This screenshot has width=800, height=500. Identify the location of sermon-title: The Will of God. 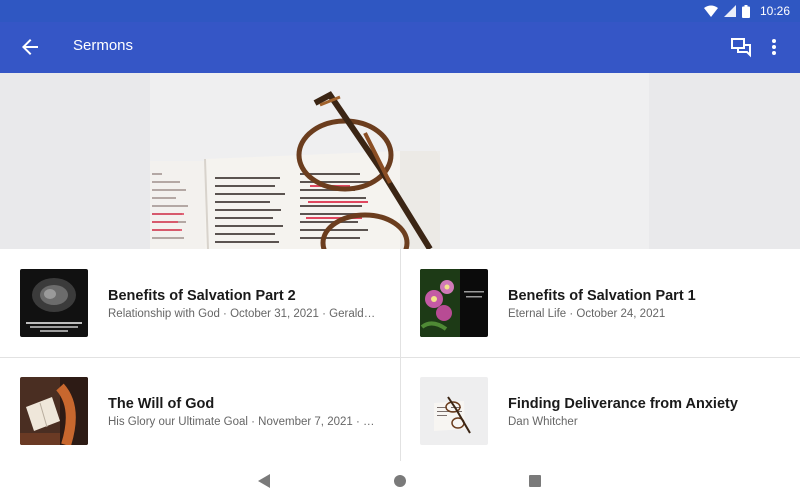
(161, 404).